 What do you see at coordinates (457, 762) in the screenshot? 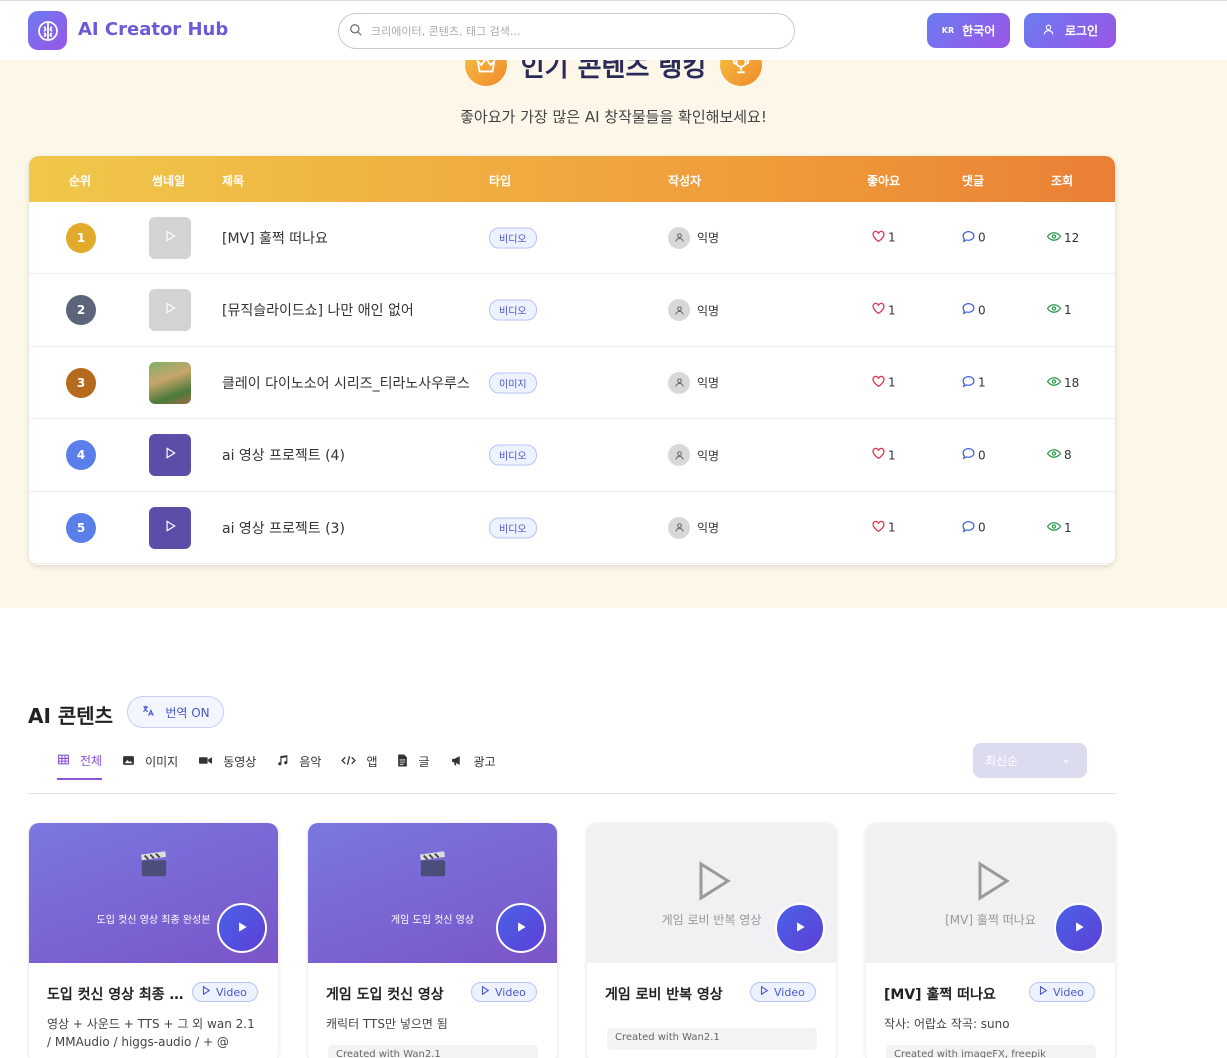
I see `megaphone-icon` at bounding box center [457, 762].